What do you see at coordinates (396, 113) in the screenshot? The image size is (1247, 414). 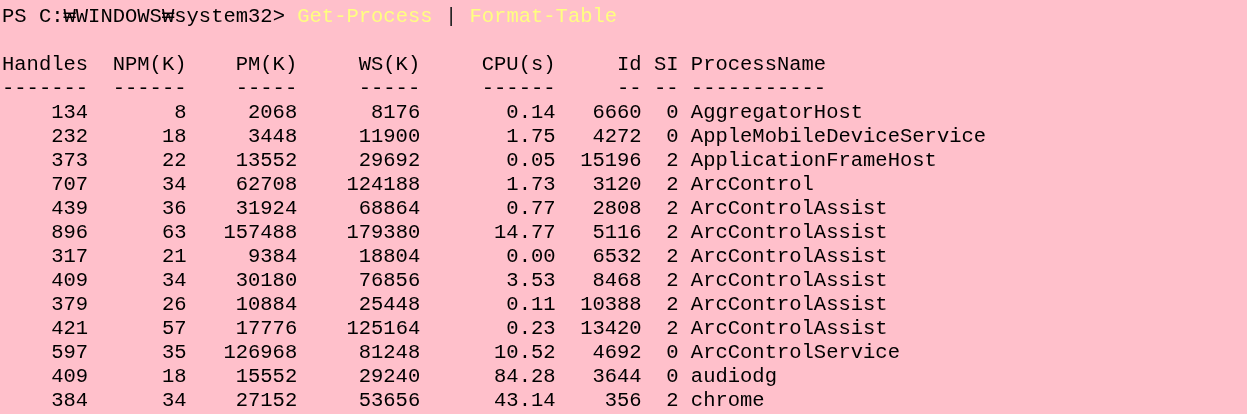 I see `table-cell: 8176` at bounding box center [396, 113].